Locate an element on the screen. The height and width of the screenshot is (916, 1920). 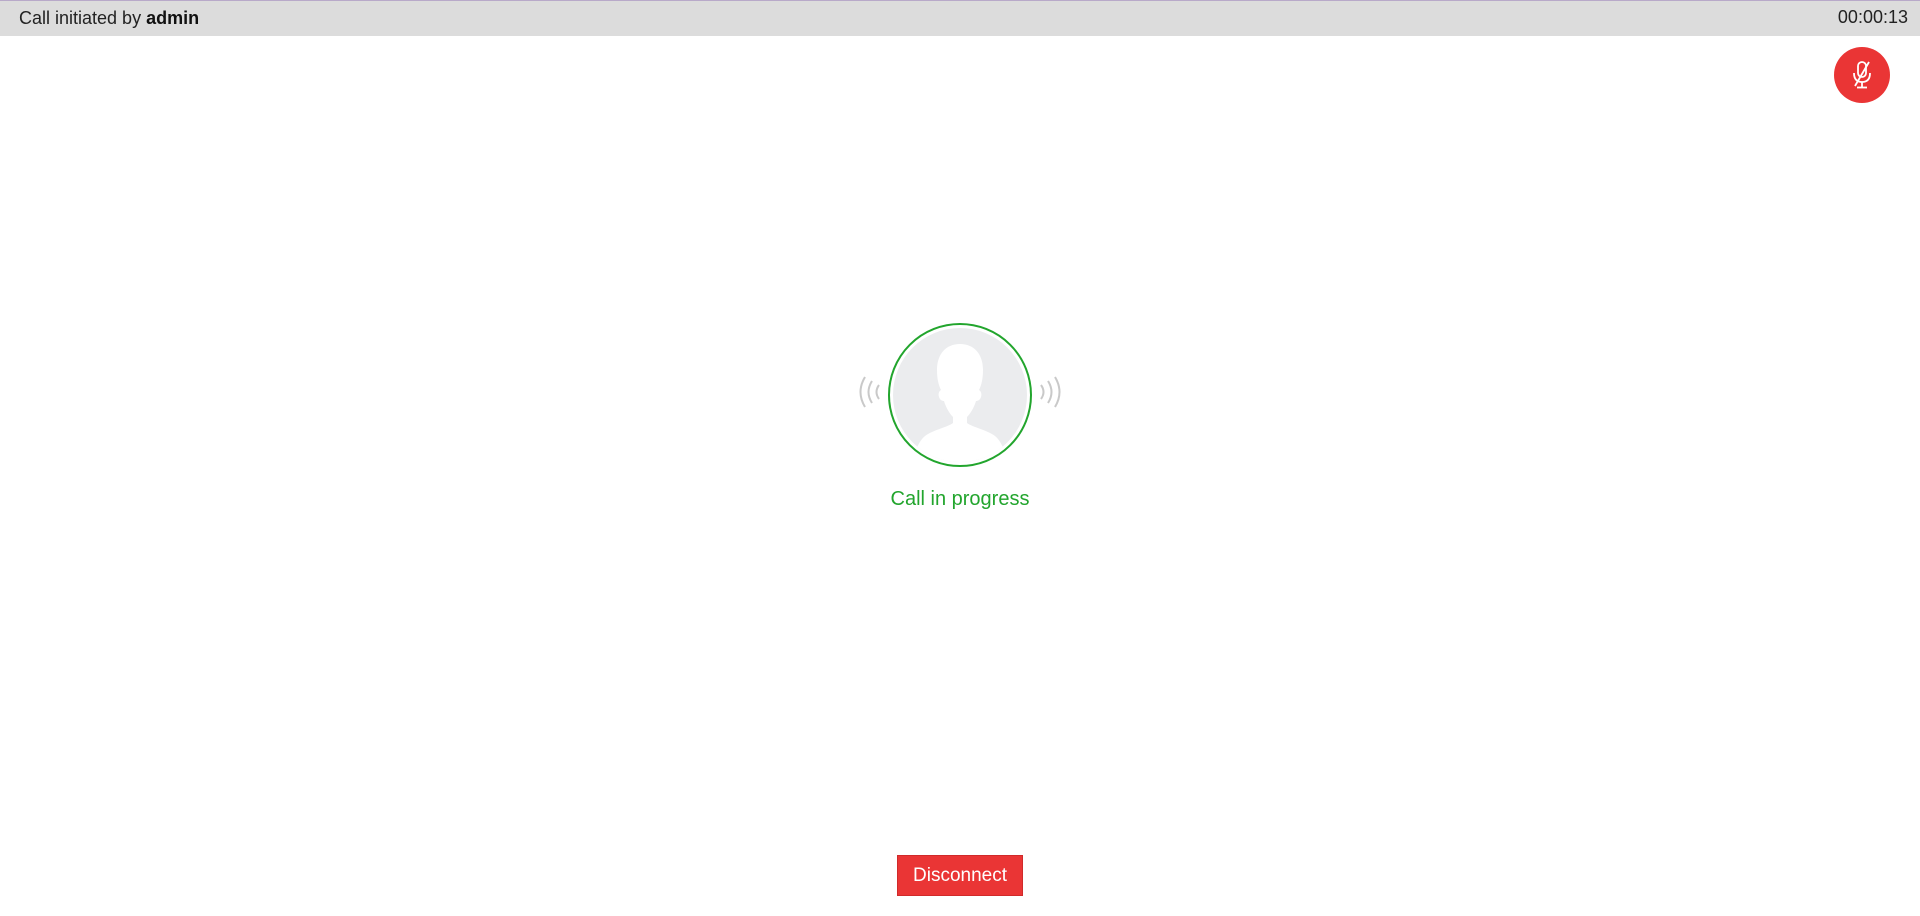
disconnect-button: Disconnect is located at coordinates (960, 875).